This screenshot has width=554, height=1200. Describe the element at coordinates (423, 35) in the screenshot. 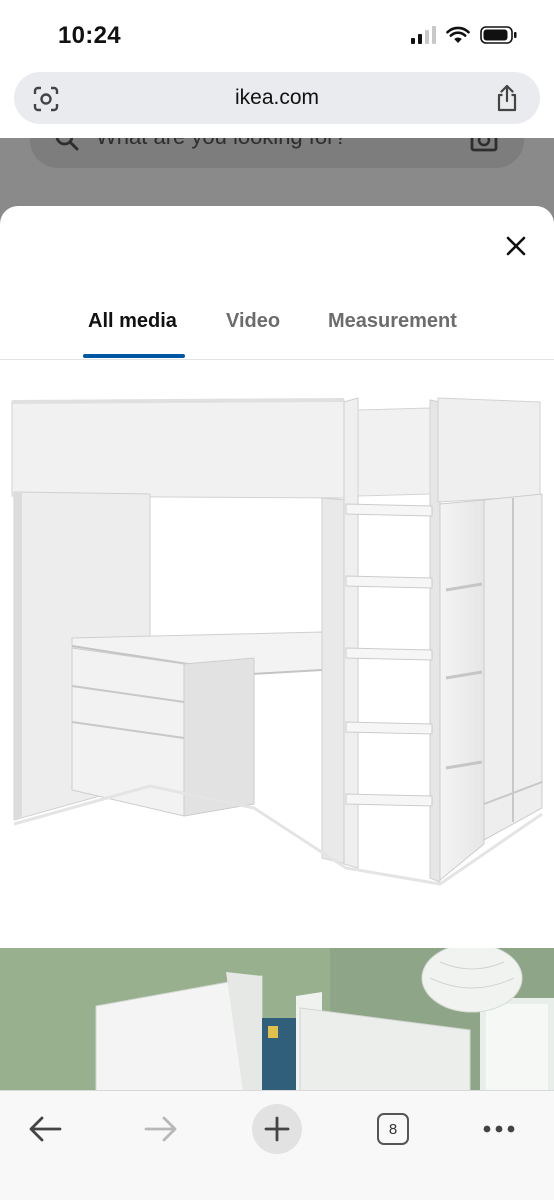

I see `cellular-signal-icon` at that location.